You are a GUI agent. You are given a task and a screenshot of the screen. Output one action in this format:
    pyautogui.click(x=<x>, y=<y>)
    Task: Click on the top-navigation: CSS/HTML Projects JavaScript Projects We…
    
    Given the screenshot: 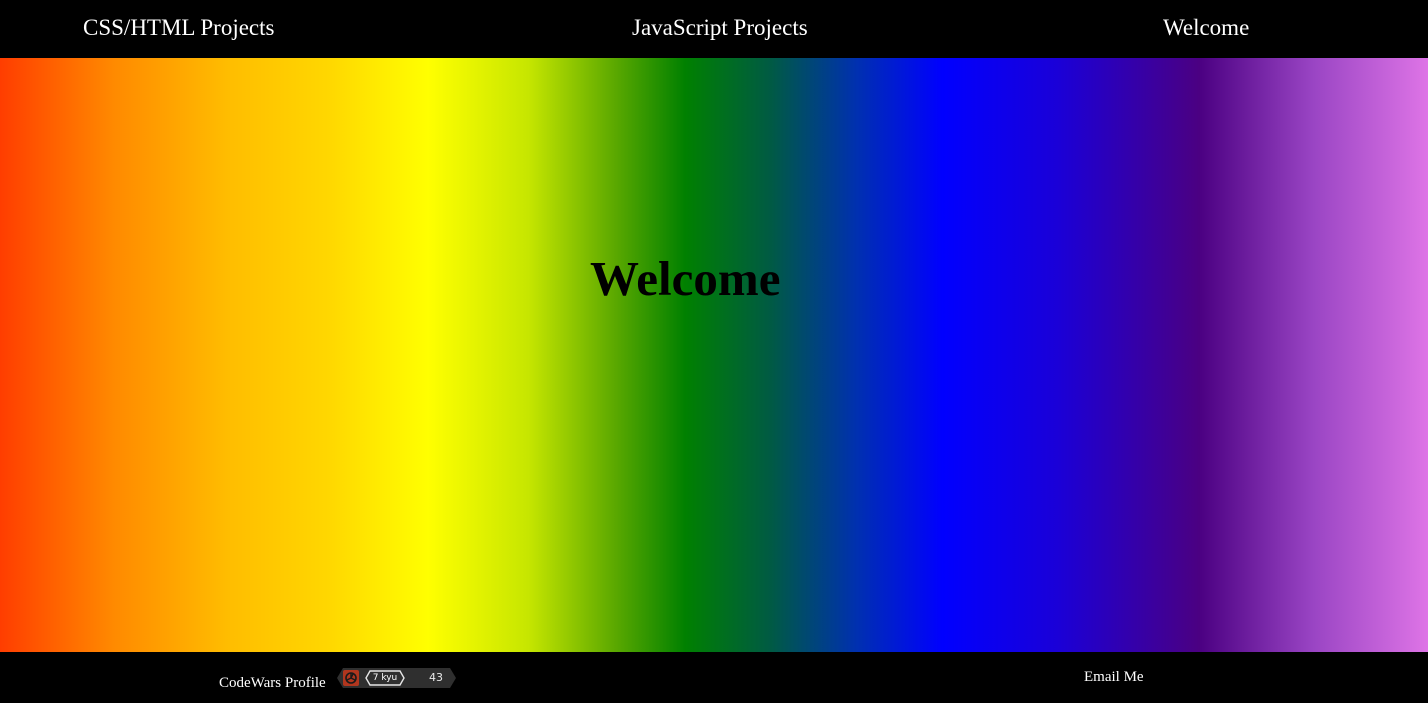 What is the action you would take?
    pyautogui.click(x=714, y=29)
    